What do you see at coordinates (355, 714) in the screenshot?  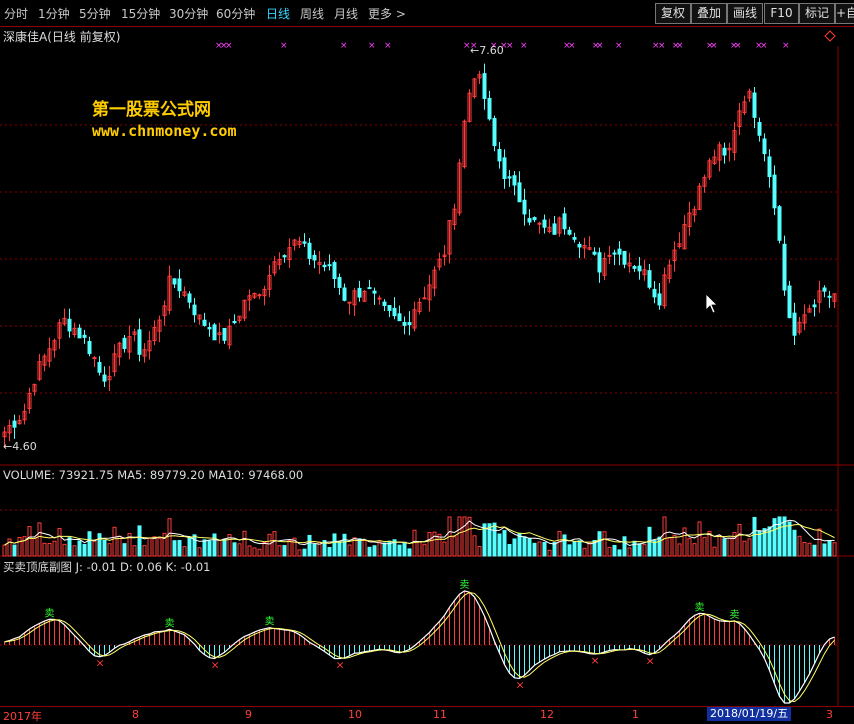 I see `date-label-3: 10` at bounding box center [355, 714].